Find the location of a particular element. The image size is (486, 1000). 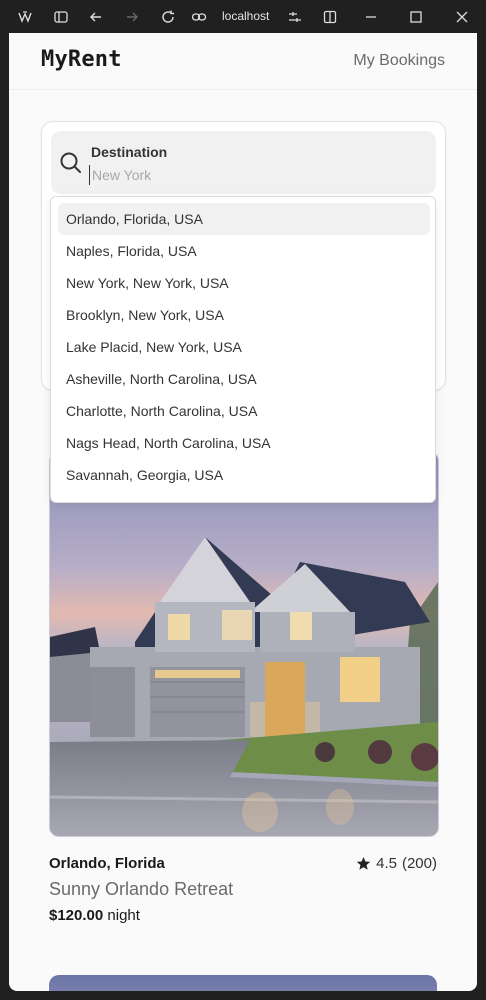

destination-field: Destination is located at coordinates (243, 162).